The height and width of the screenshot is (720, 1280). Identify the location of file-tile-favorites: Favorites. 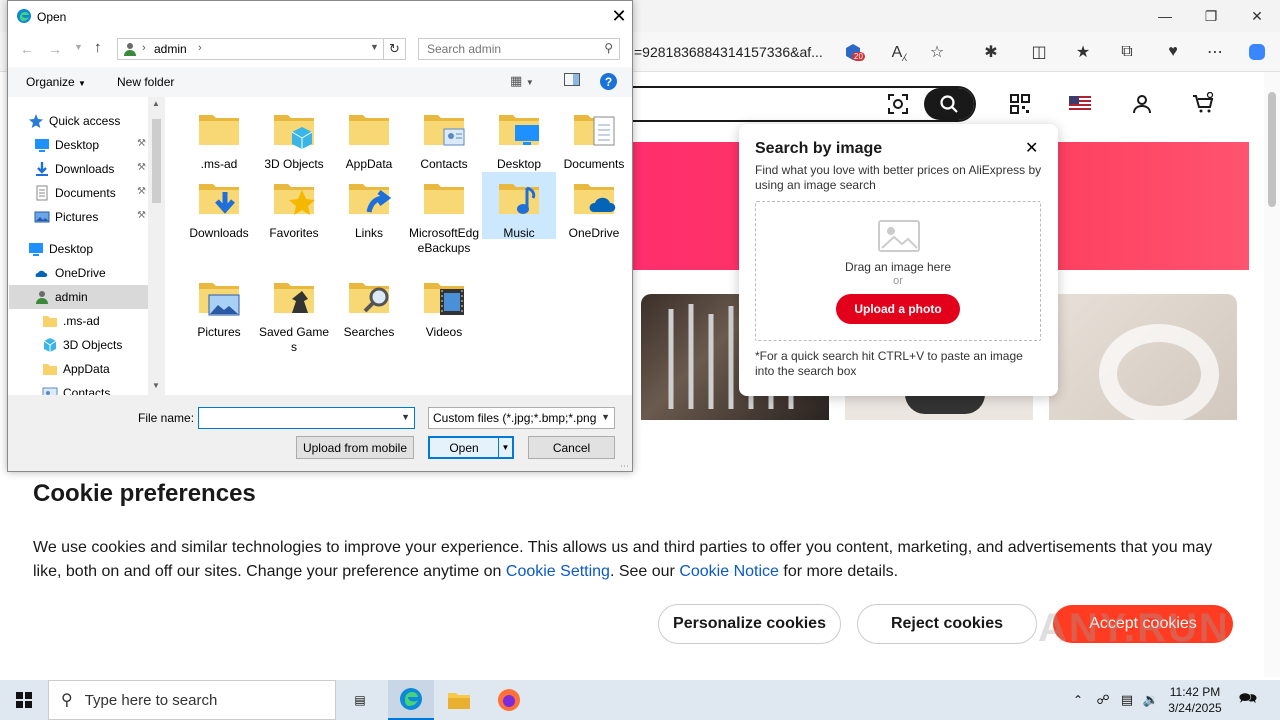
(294, 208).